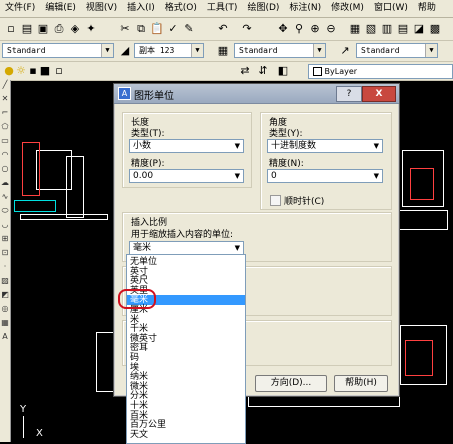 Image resolution: width=453 pixels, height=444 pixels. Describe the element at coordinates (5, 311) in the screenshot. I see `region-icon: ◎` at that location.